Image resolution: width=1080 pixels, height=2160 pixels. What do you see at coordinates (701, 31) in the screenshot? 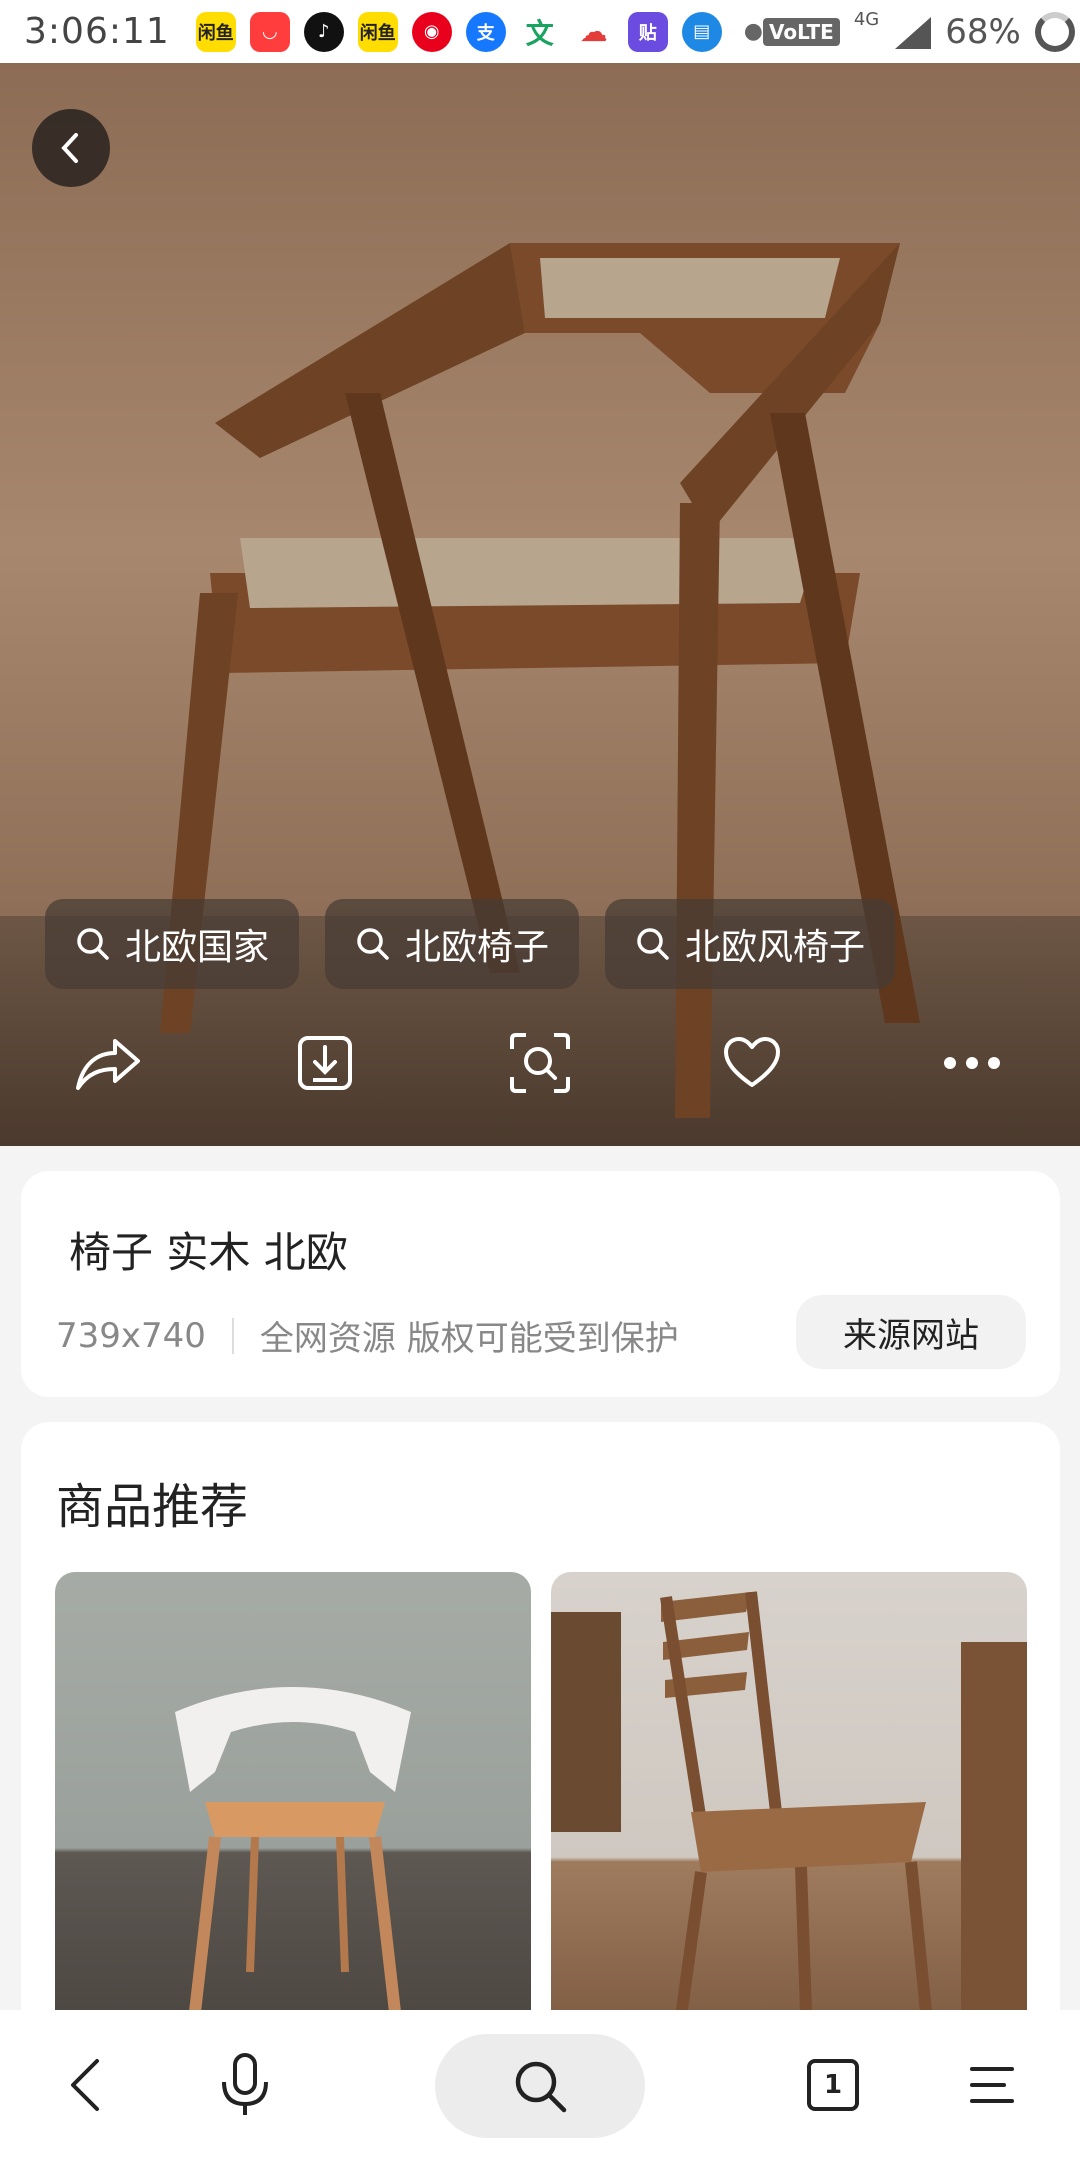
I see `blue-app-icon: ▤` at bounding box center [701, 31].